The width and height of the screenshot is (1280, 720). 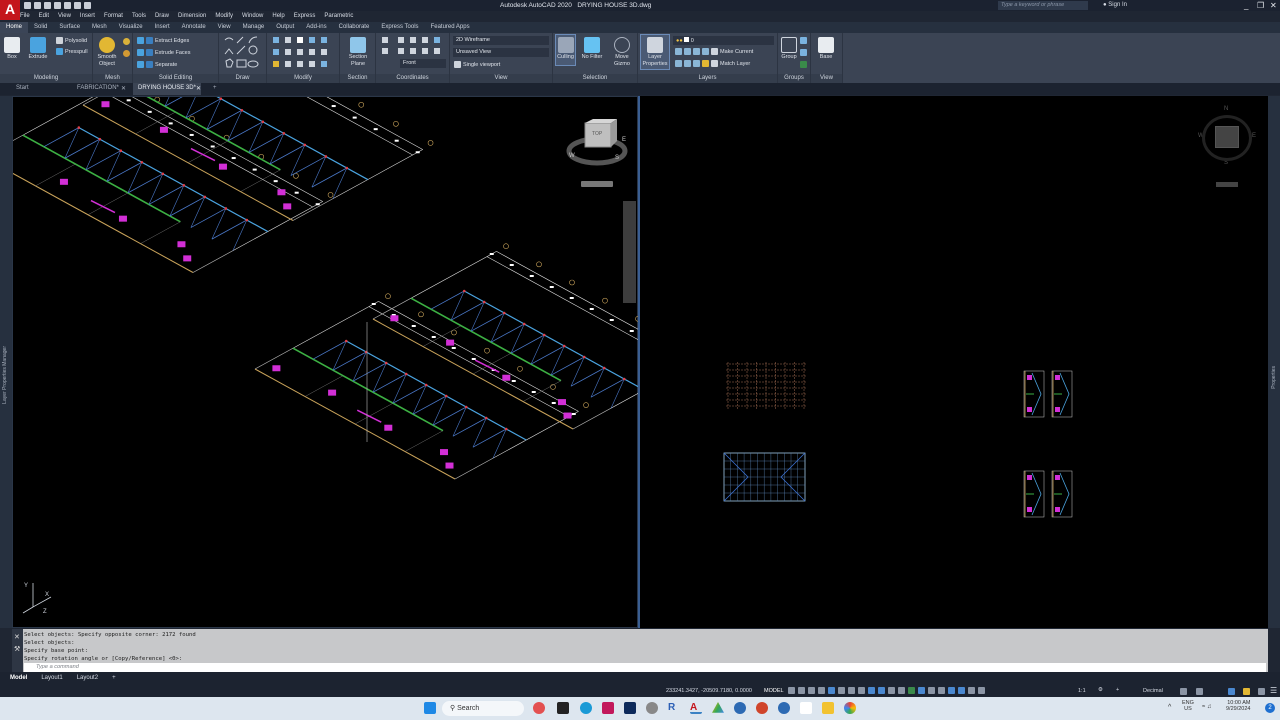 What do you see at coordinates (501, 52) in the screenshot?
I see `named-view-dropdown: Unsaved View` at bounding box center [501, 52].